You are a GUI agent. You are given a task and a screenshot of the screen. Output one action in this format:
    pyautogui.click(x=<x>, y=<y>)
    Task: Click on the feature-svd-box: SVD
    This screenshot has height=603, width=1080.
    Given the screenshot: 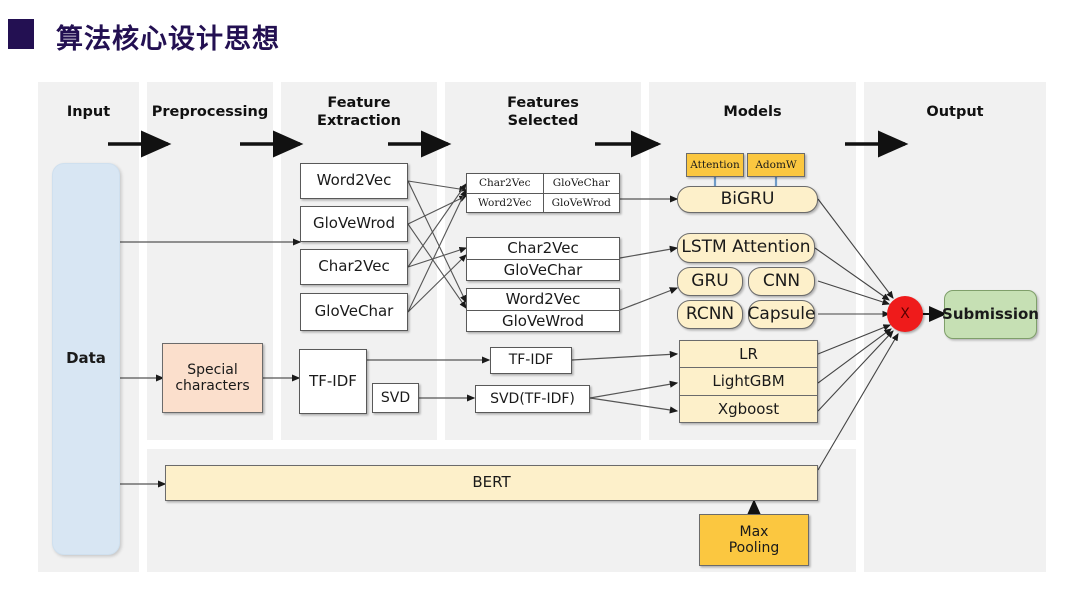 What is the action you would take?
    pyautogui.click(x=395, y=398)
    